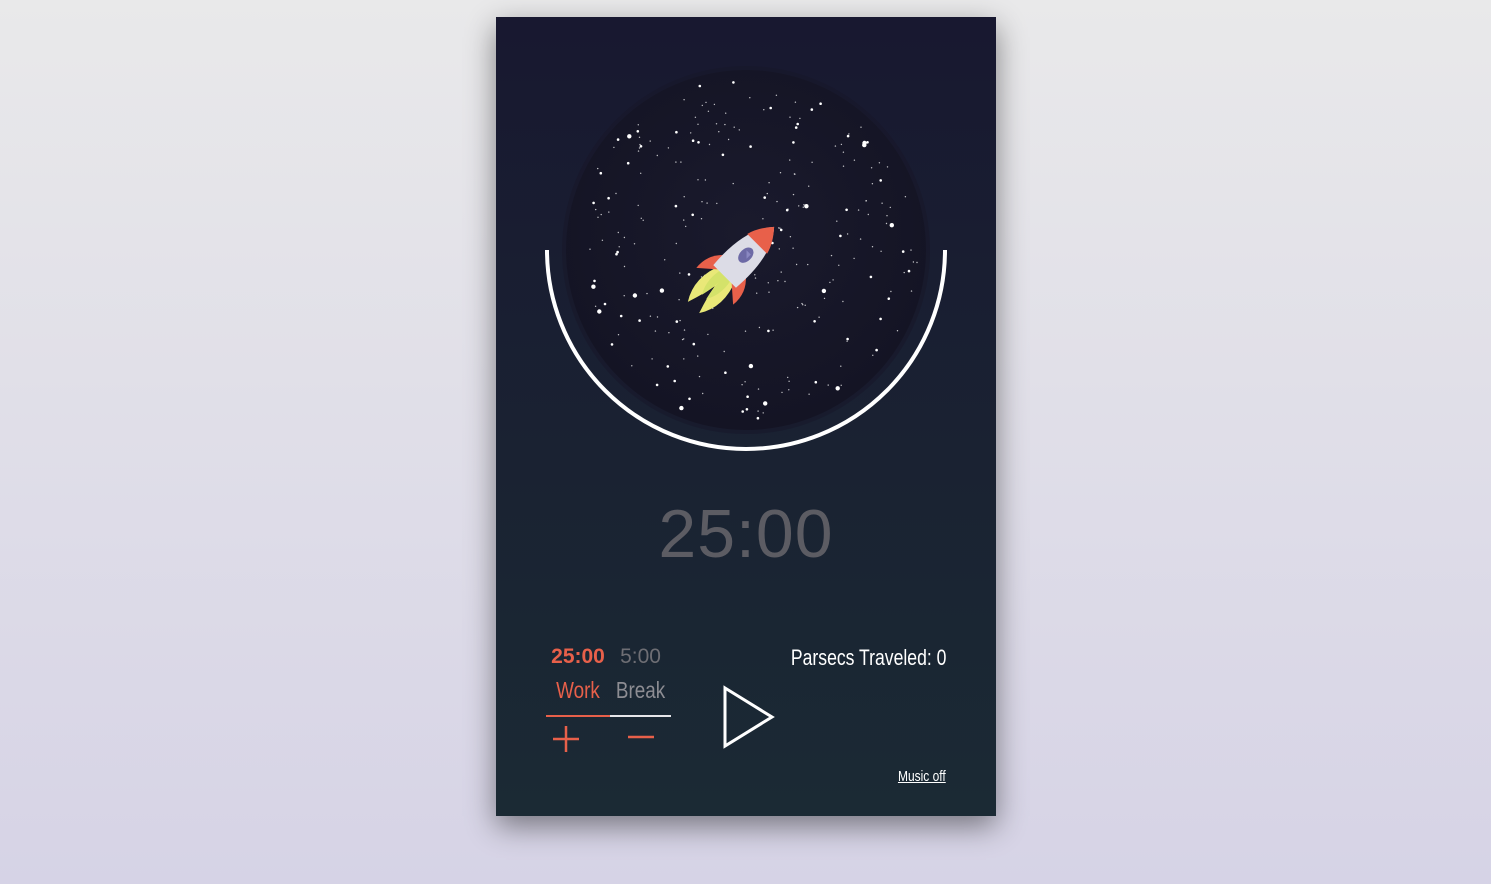  What do you see at coordinates (749, 717) in the screenshot?
I see `play-button` at bounding box center [749, 717].